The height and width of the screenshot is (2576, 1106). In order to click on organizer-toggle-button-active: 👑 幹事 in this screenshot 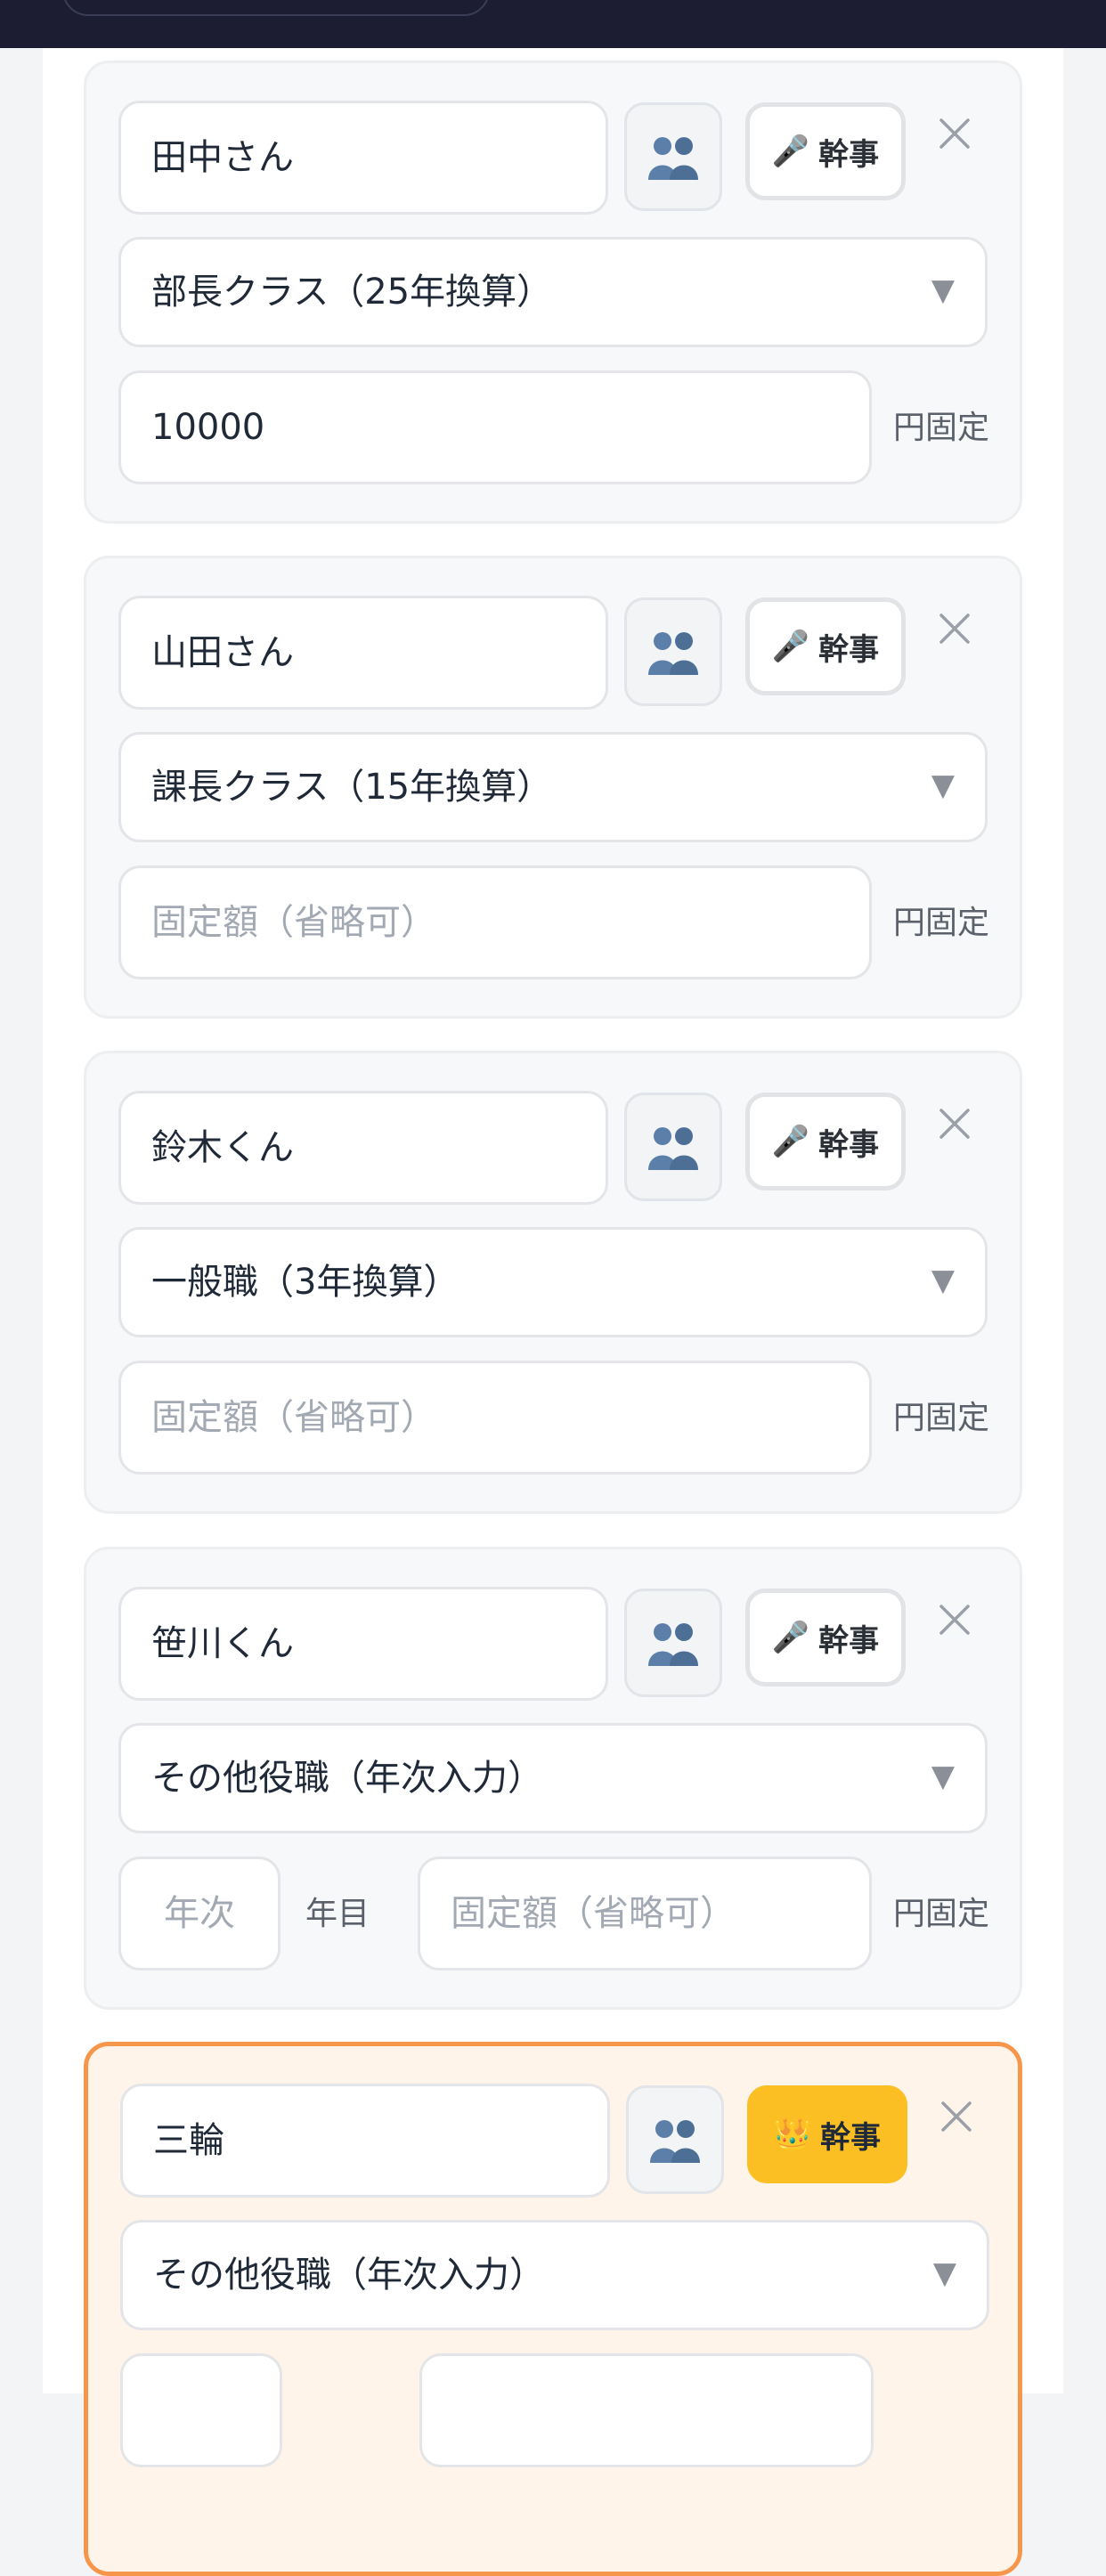, I will do `click(827, 2134)`.